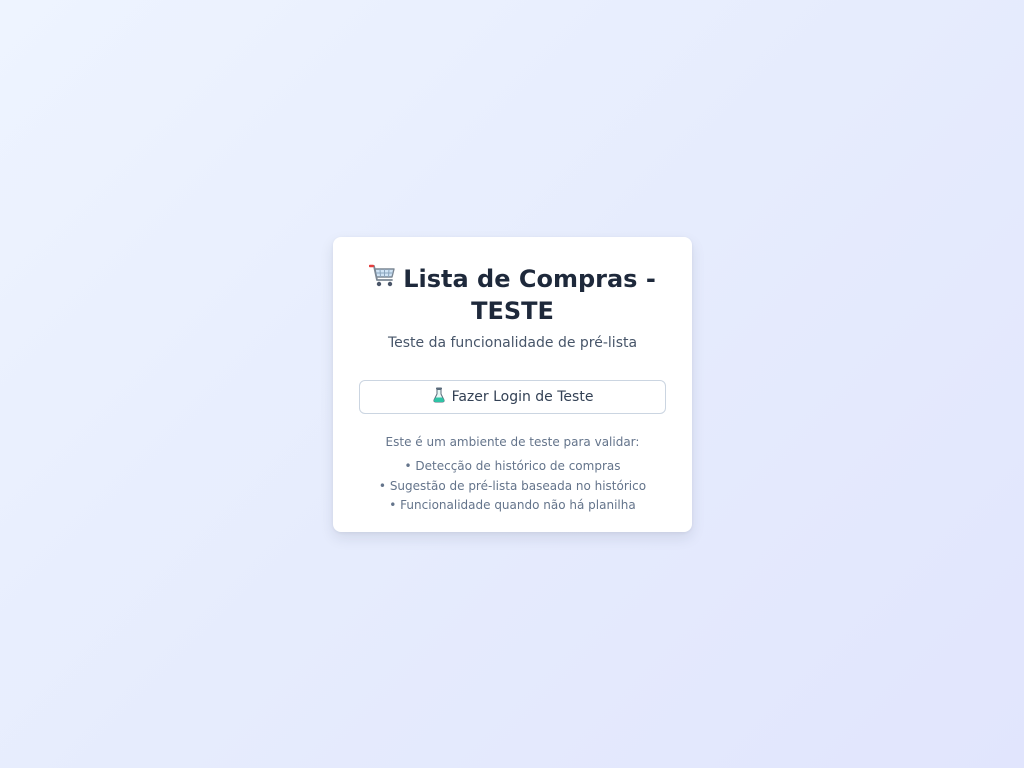 Image resolution: width=1024 pixels, height=768 pixels. I want to click on shopping-cart-icon, so click(383, 279).